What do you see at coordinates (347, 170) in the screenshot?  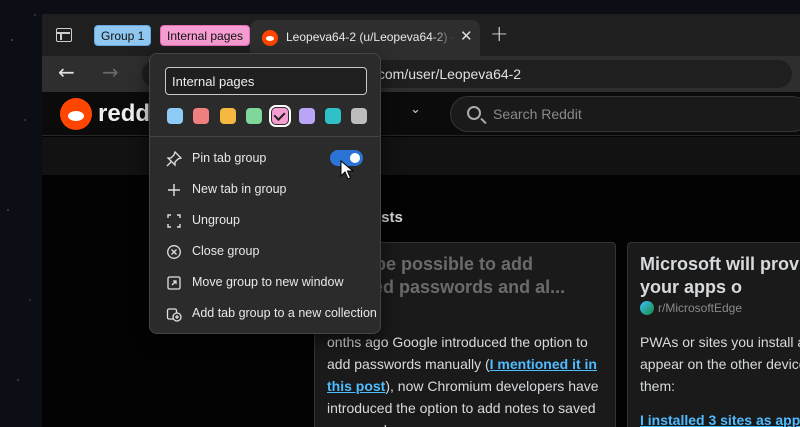 I see `mouse-cursor-icon` at bounding box center [347, 170].